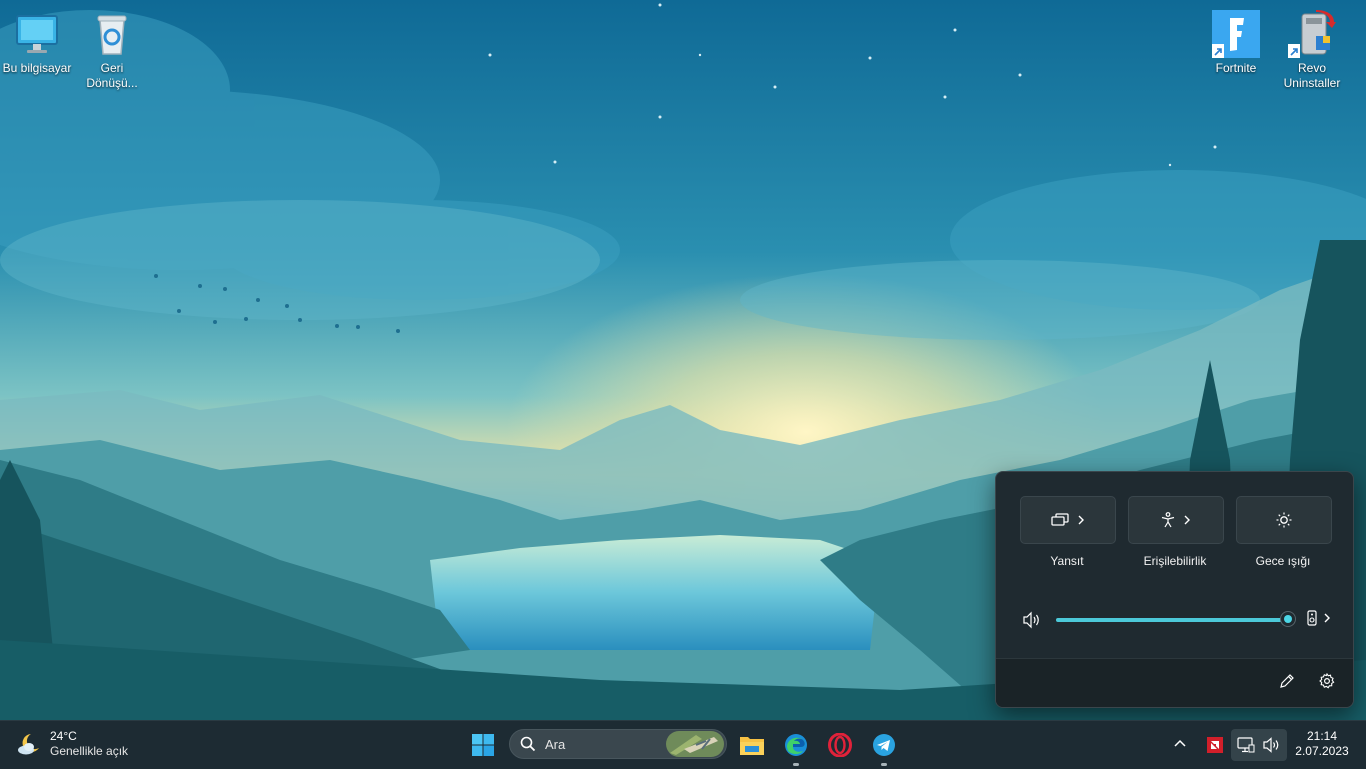 The image size is (1366, 769). Describe the element at coordinates (1327, 681) in the screenshot. I see `gear-icon` at that location.